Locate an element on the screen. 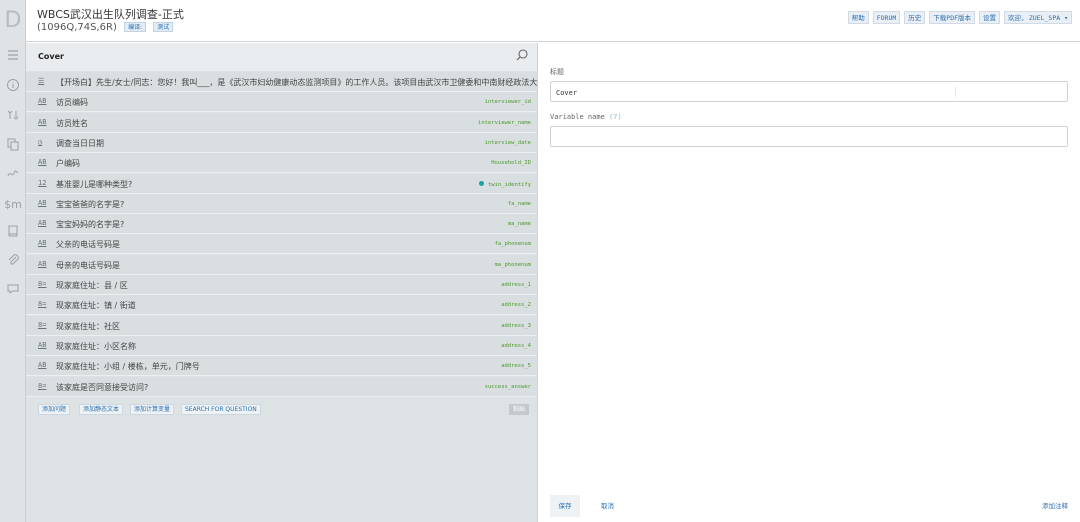 This screenshot has width=1080, height=522. compile-badge: 编译: is located at coordinates (135, 27).